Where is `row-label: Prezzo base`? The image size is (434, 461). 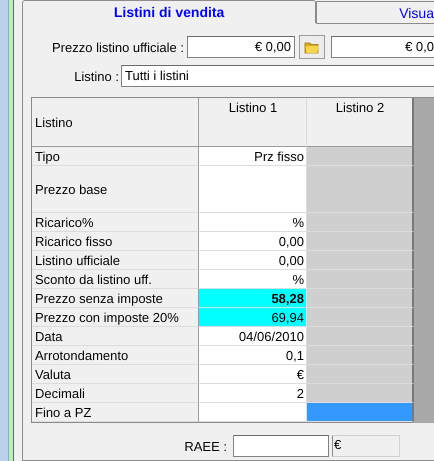
row-label: Prezzo base is located at coordinates (115, 189).